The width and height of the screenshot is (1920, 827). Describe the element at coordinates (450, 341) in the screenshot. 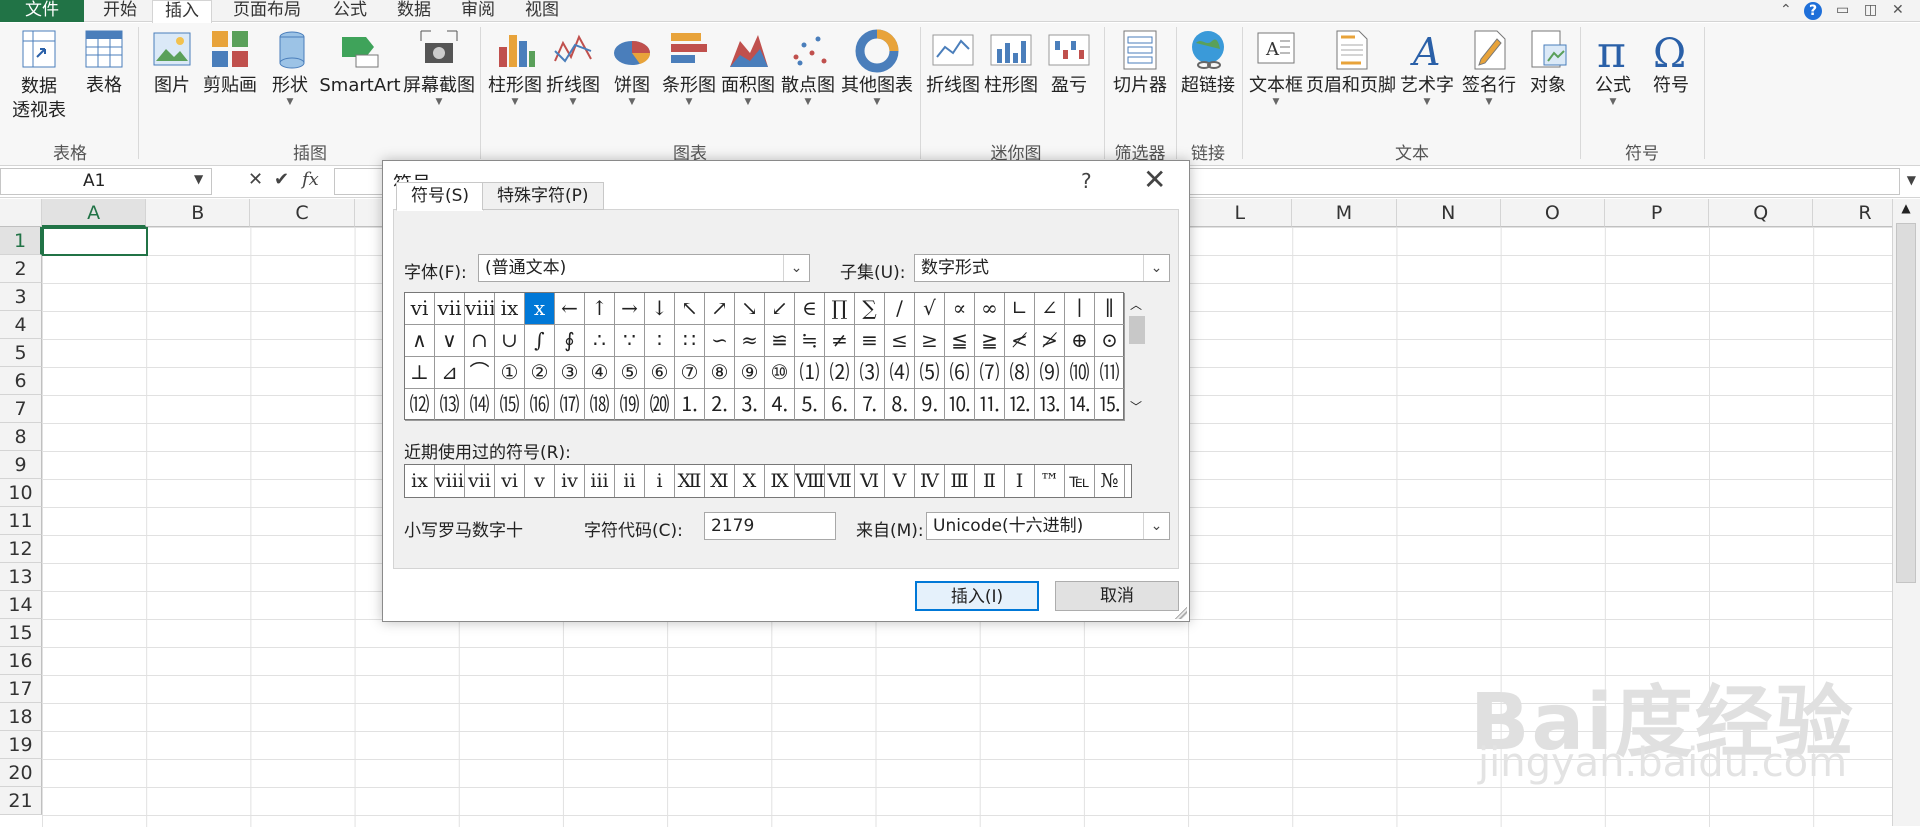

I see `symbol-cell: ∨` at that location.